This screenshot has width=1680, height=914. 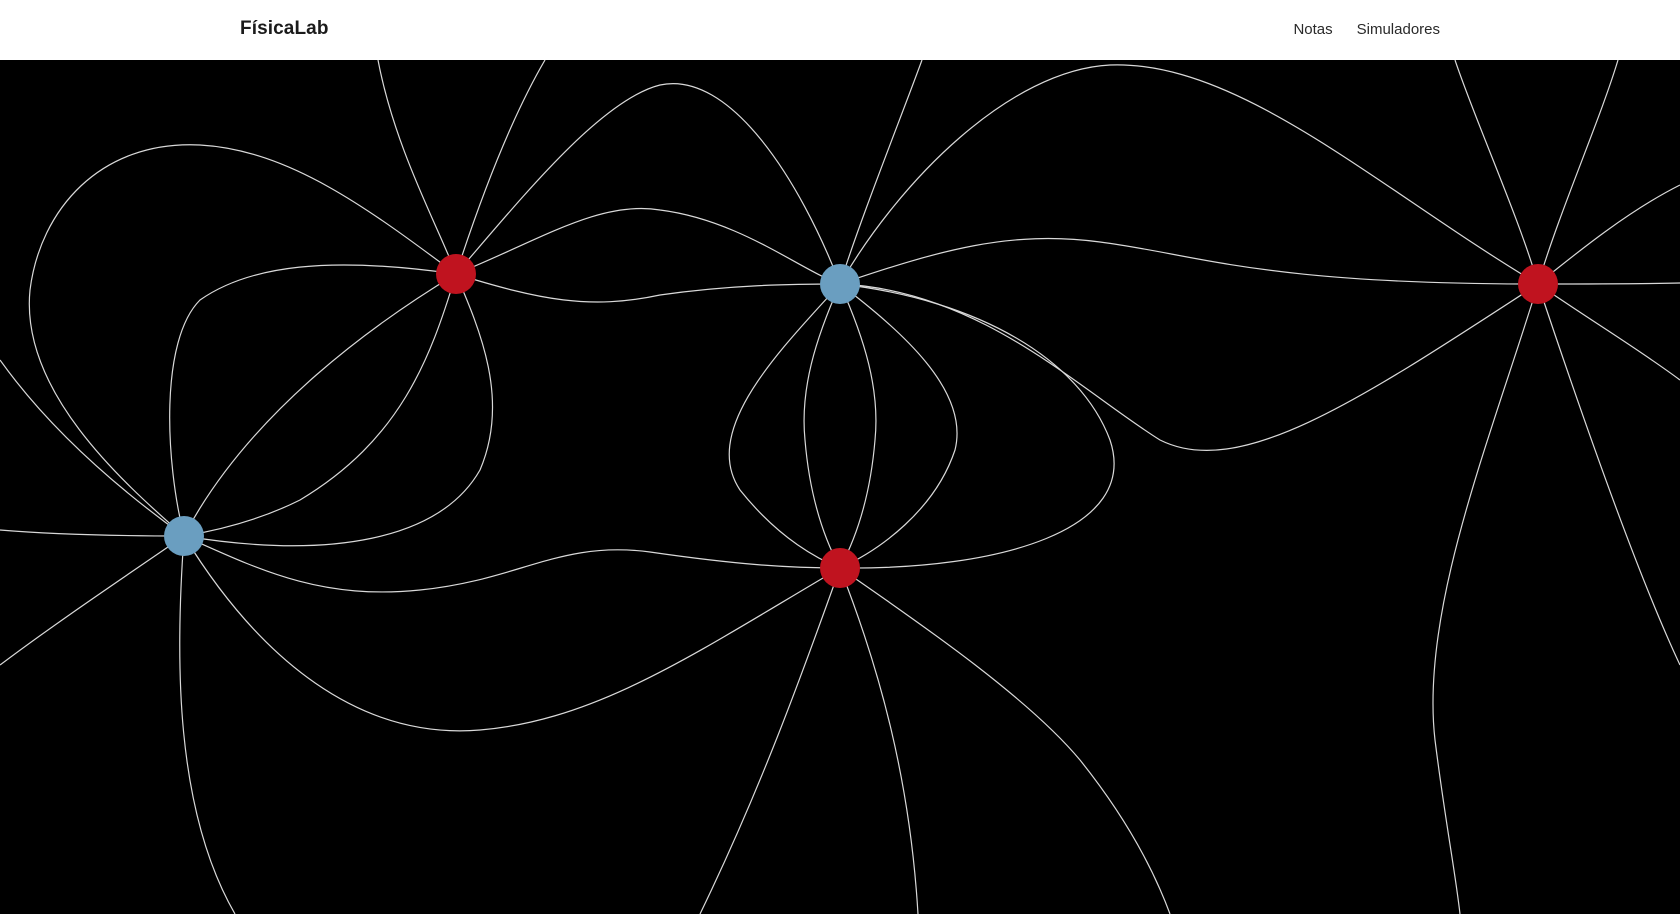 I want to click on nav-link-simuladores: Simuladores, so click(x=1398, y=29).